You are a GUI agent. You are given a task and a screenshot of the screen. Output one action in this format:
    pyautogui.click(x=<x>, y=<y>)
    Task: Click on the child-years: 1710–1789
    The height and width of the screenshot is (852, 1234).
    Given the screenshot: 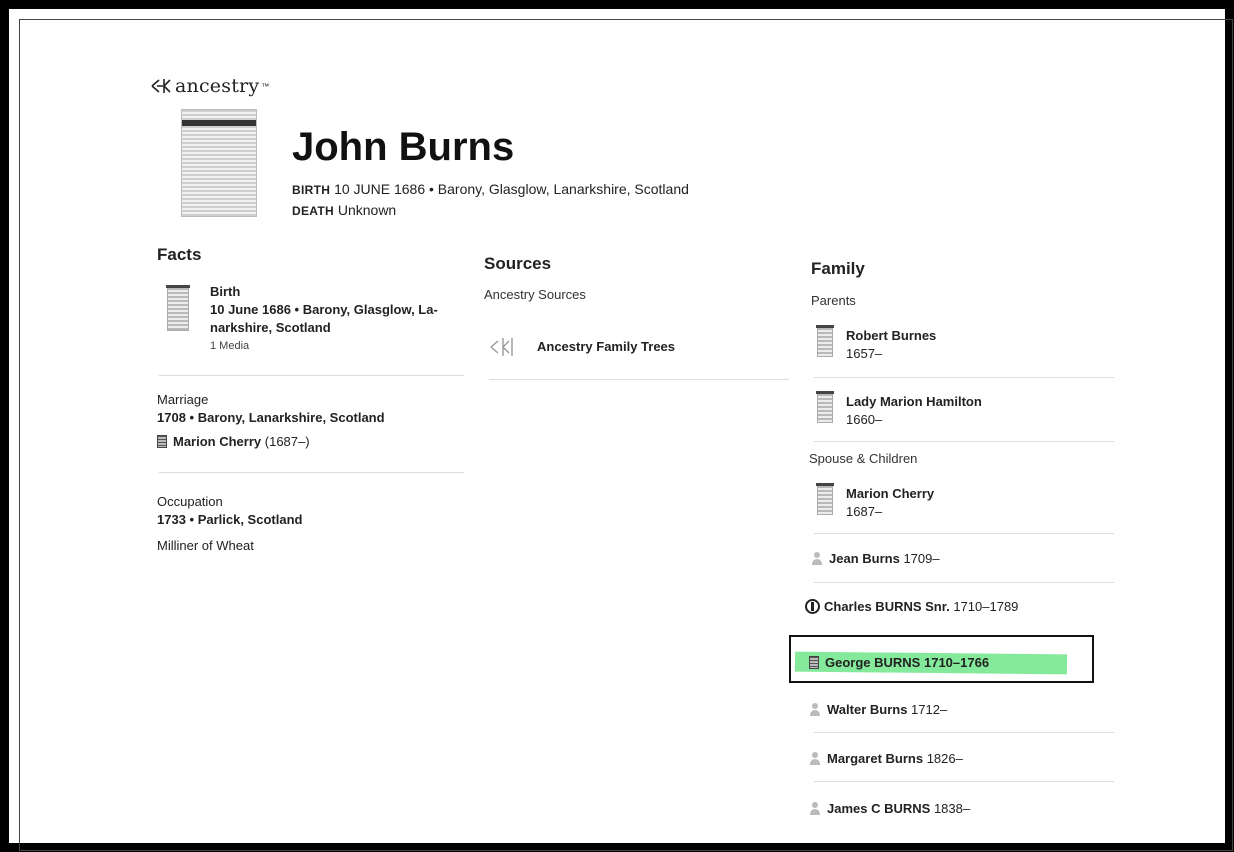 What is the action you would take?
    pyautogui.click(x=986, y=606)
    